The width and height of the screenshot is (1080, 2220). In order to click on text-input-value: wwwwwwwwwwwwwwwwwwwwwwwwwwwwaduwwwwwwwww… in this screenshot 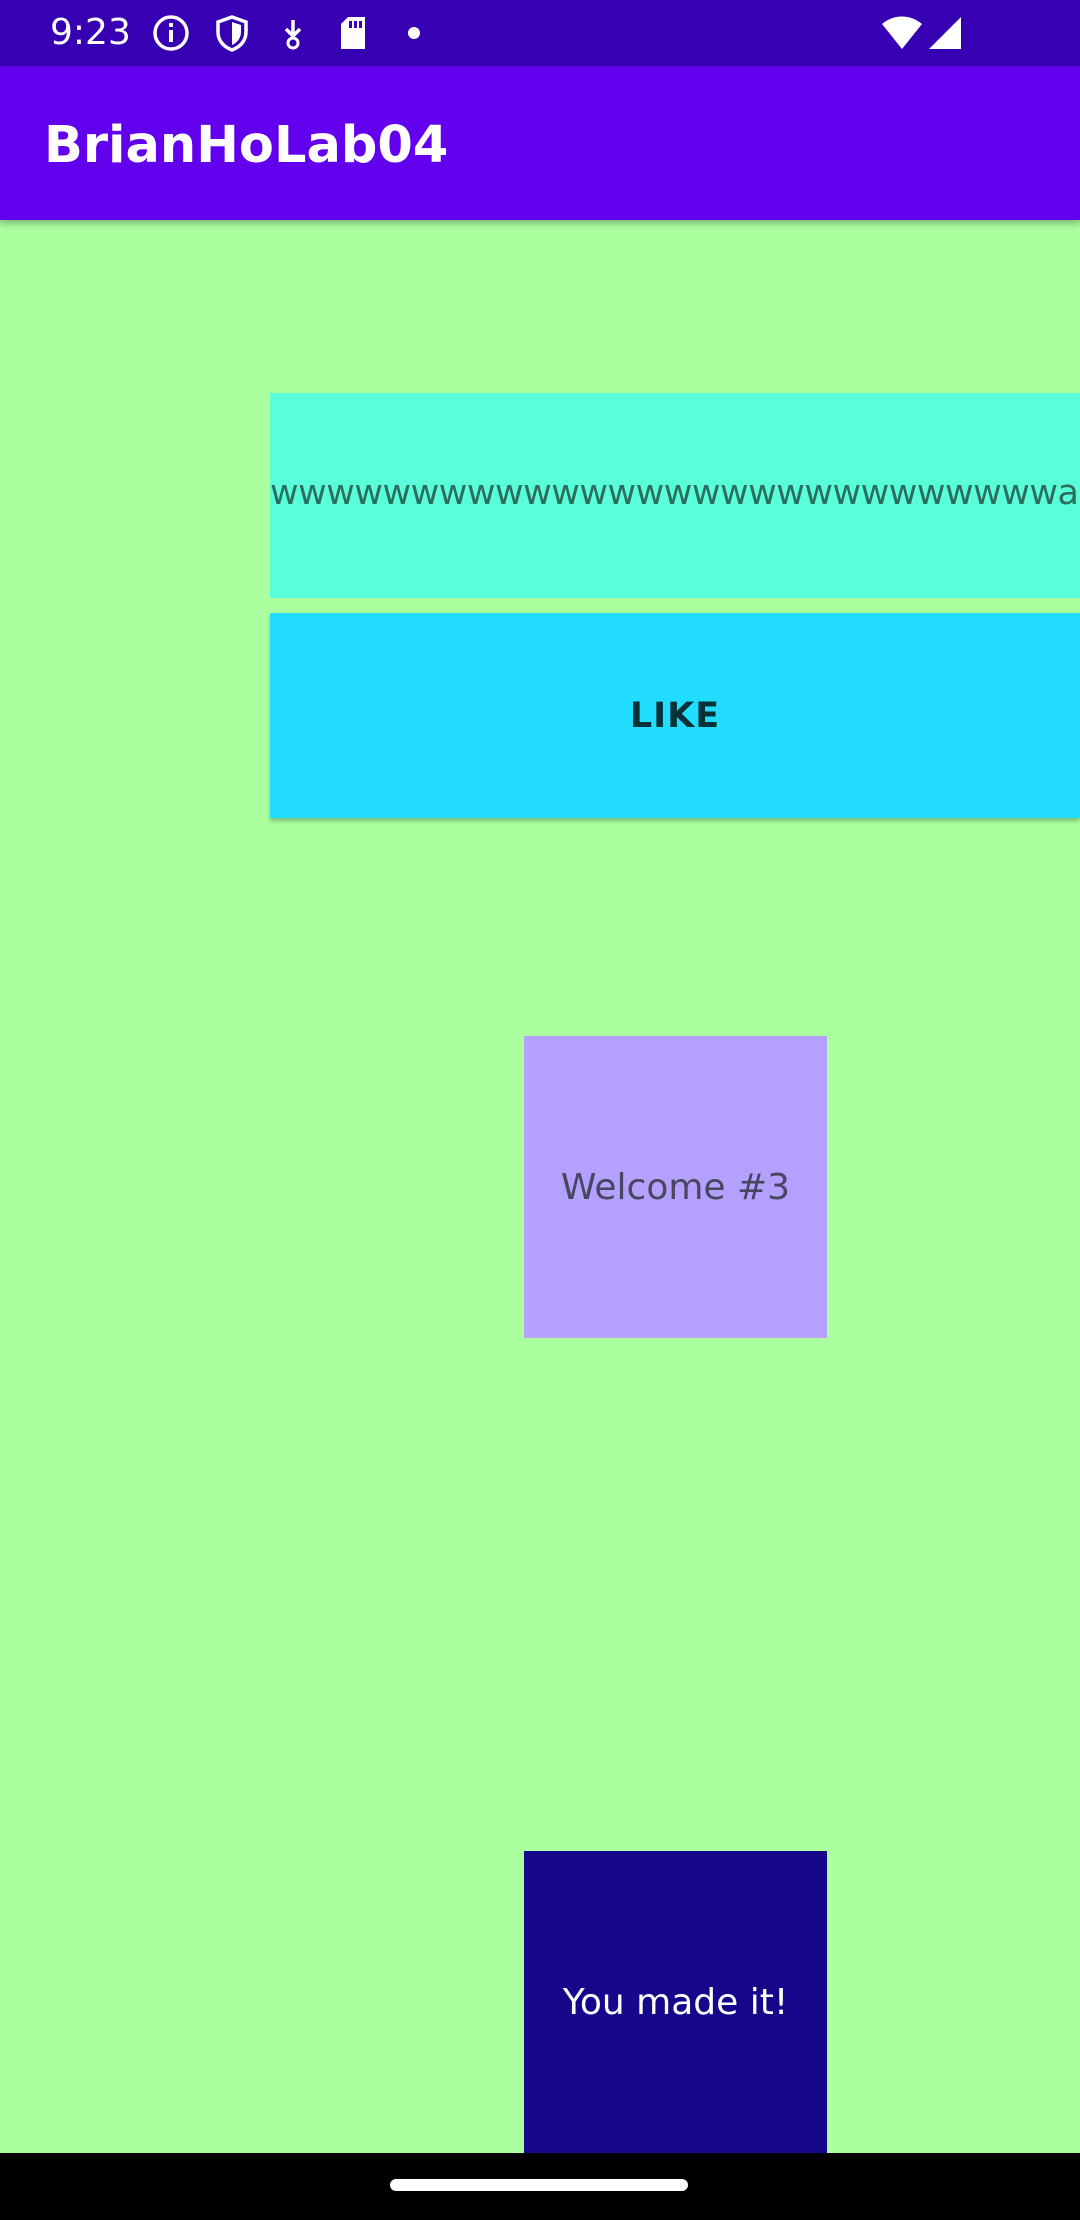, I will do `click(675, 493)`.